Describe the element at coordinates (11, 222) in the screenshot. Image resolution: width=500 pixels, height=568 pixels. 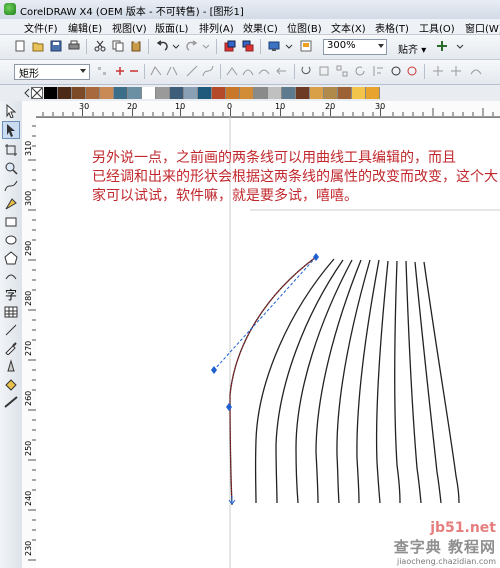
I see `rectangle-tool-icon` at that location.